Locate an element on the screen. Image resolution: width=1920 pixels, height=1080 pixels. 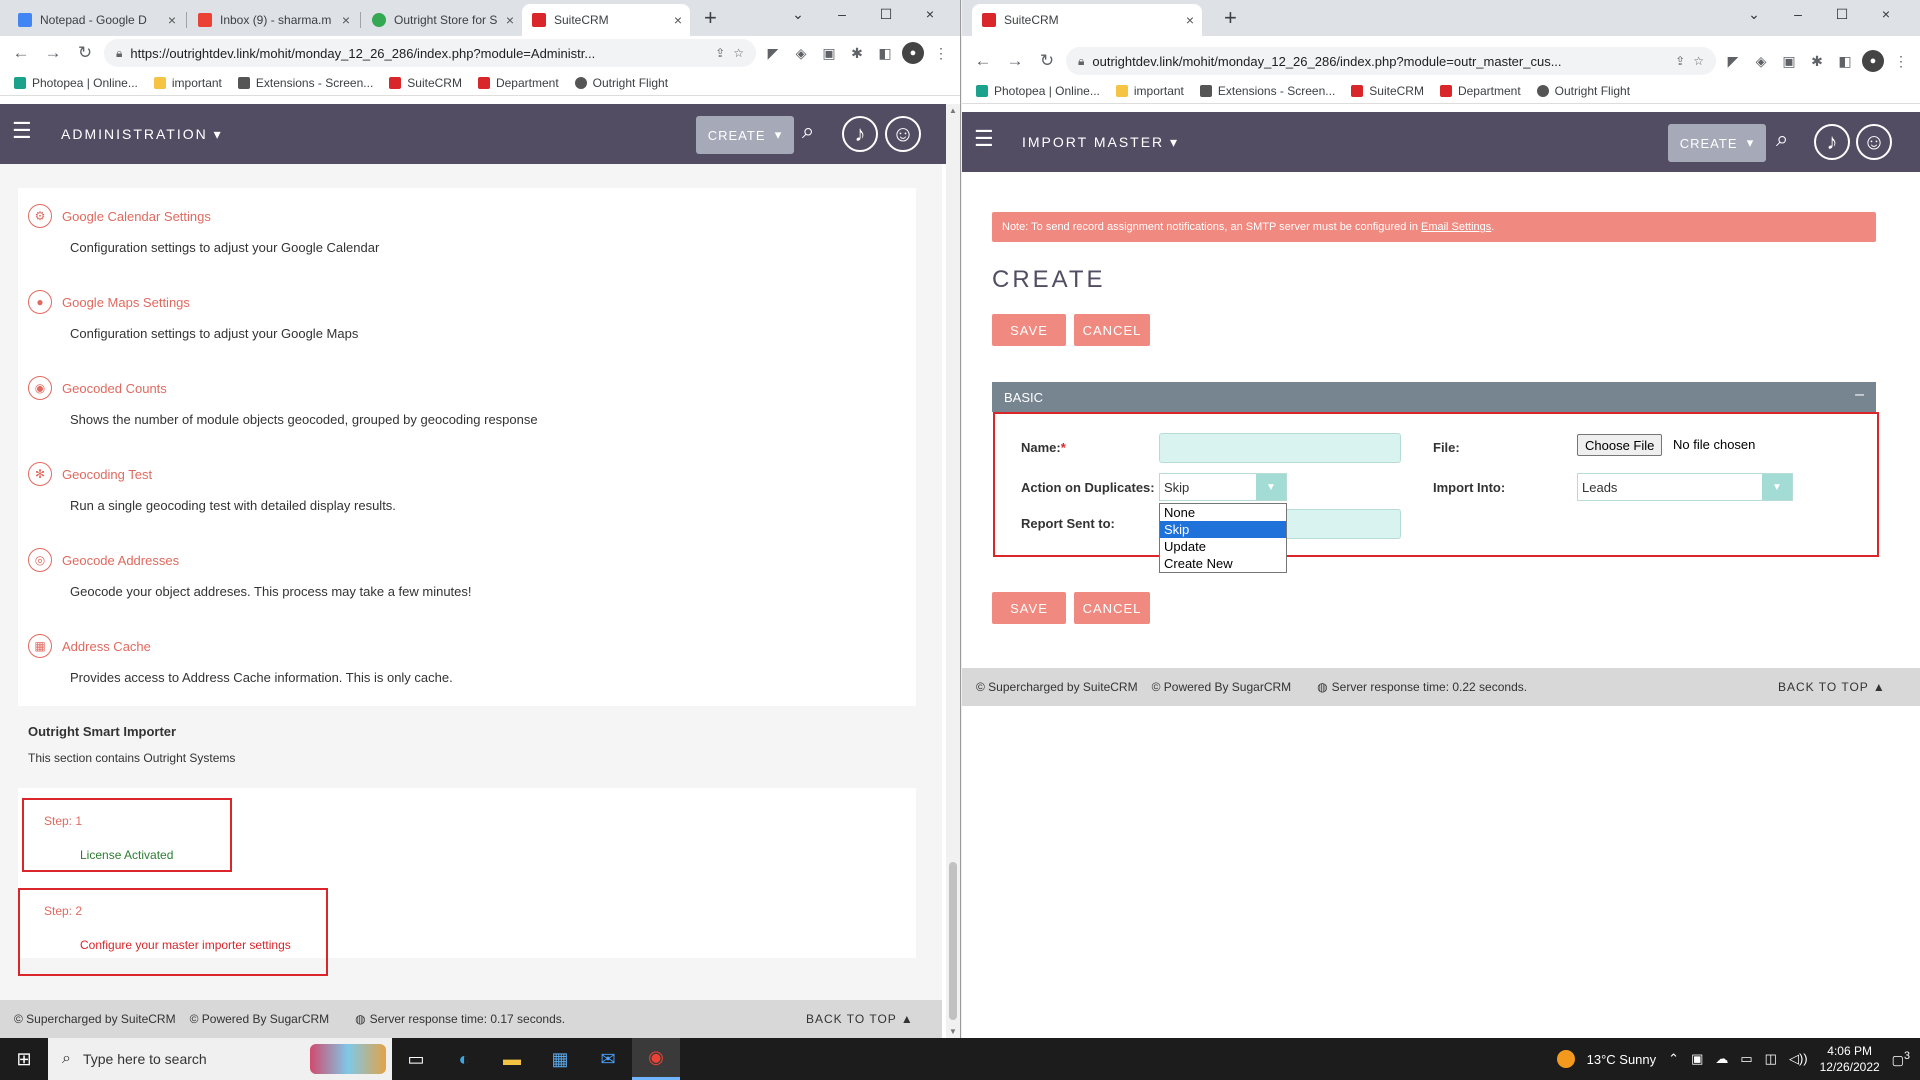
collapse-icon: – is located at coordinates (1859, 395).